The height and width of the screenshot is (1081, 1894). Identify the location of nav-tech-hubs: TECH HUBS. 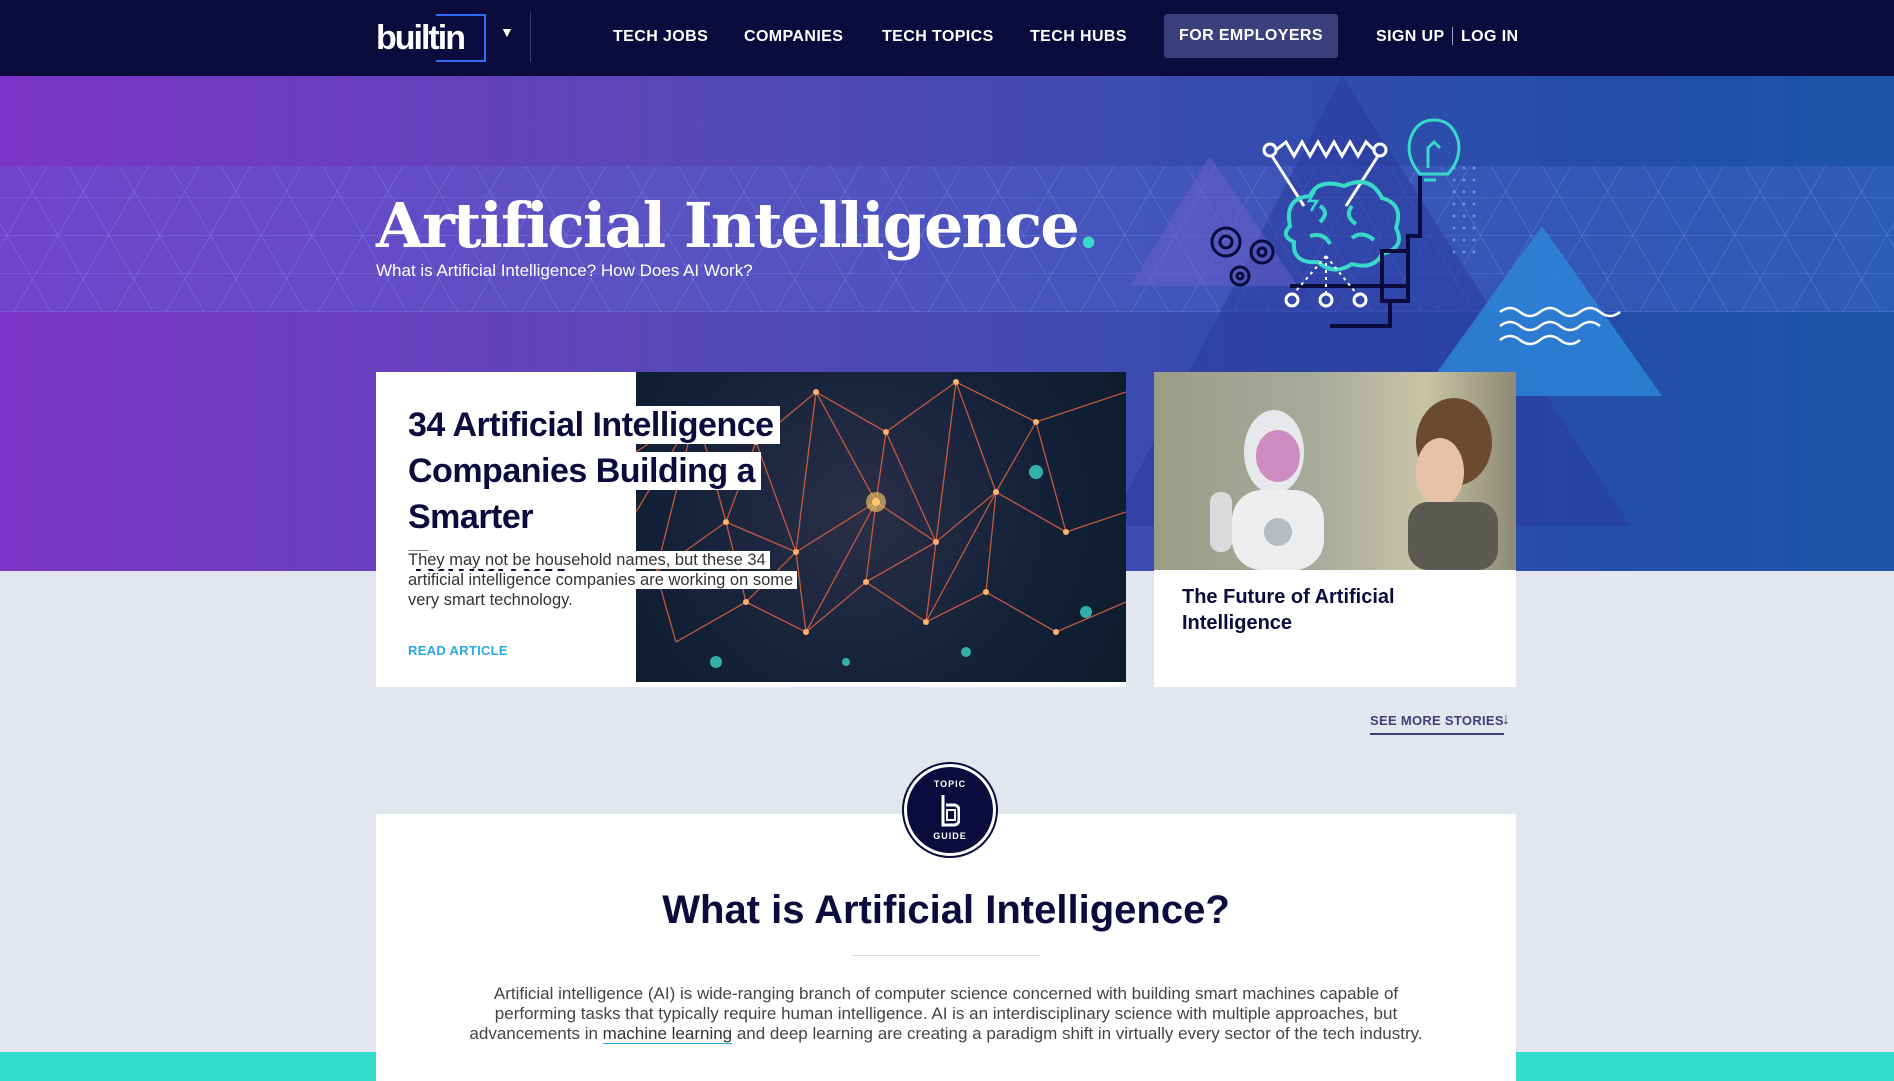
(1078, 37).